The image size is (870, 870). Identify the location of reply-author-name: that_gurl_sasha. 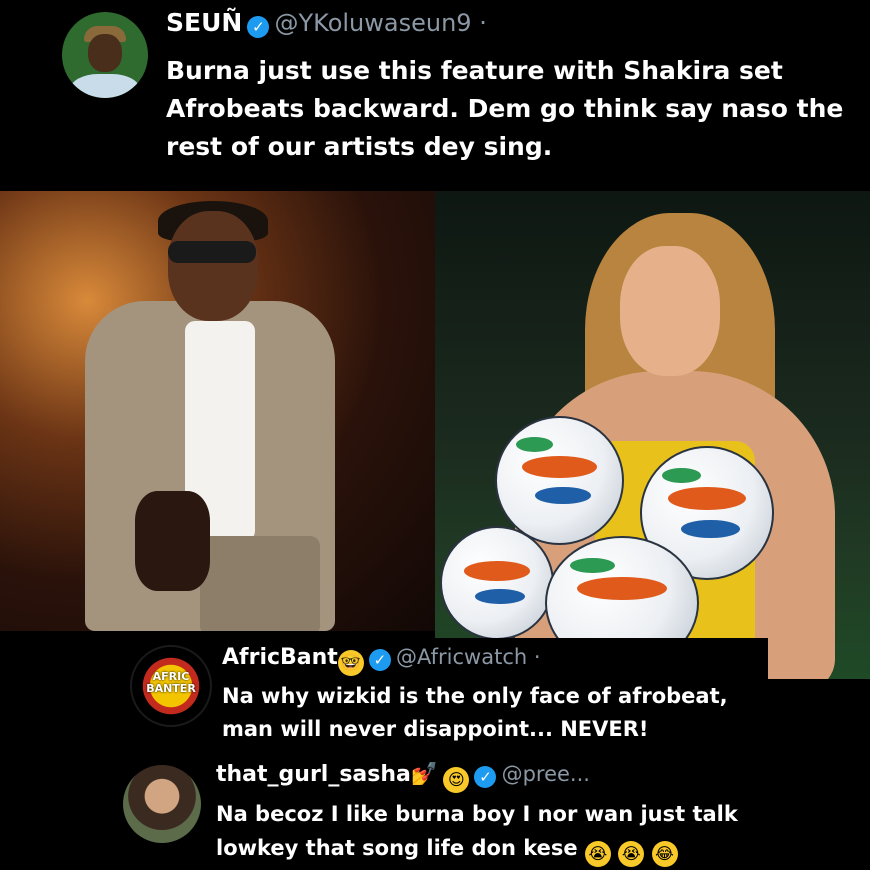
(313, 774).